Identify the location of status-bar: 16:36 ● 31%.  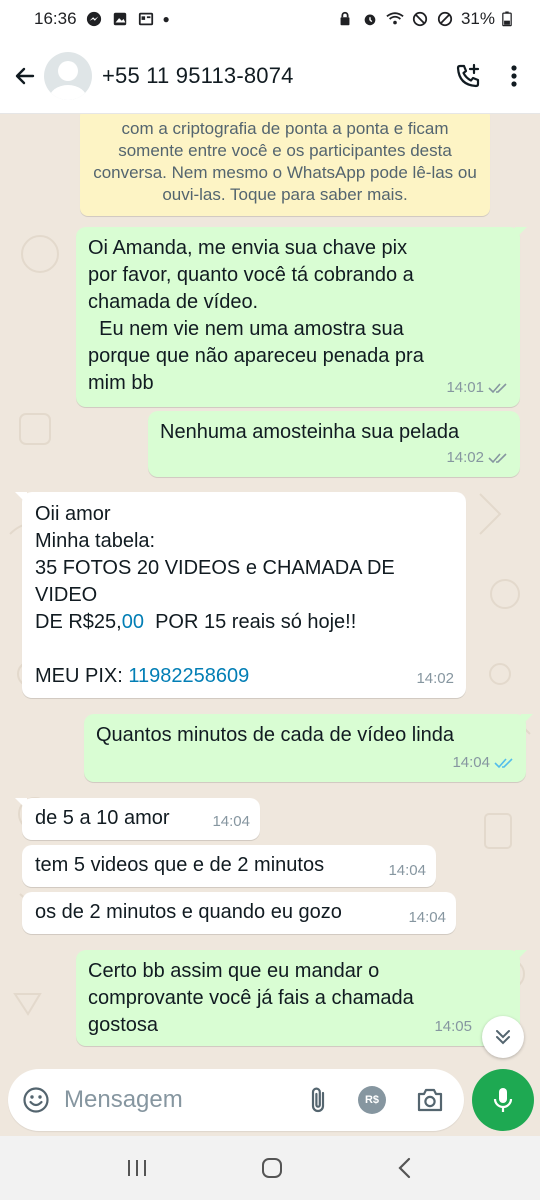
(270, 19).